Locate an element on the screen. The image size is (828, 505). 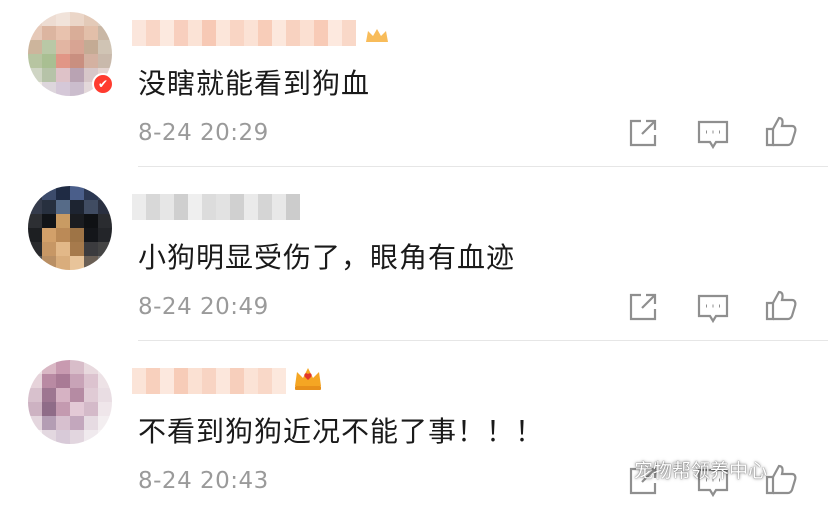
wechat-icon is located at coordinates (612, 468).